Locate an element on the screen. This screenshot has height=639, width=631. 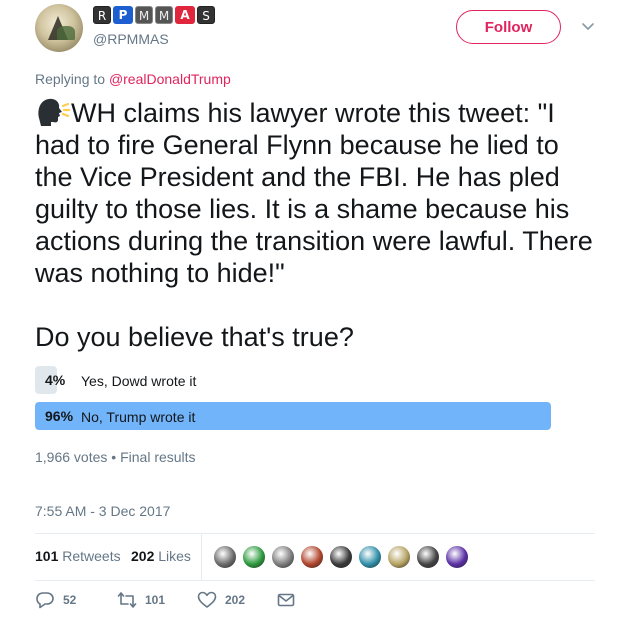
tweet-stats: 101 Retweets 202 Likes is located at coordinates (315, 557).